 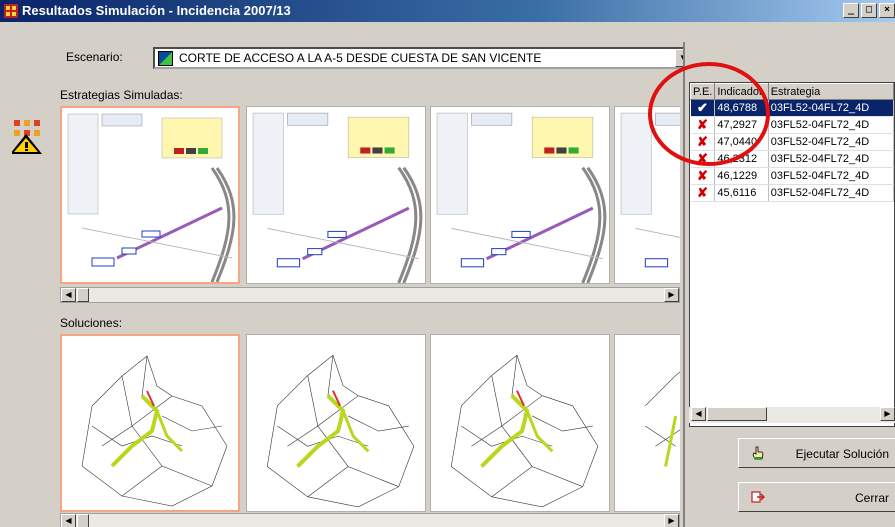 I want to click on green-check-icon: ✔, so click(x=703, y=108).